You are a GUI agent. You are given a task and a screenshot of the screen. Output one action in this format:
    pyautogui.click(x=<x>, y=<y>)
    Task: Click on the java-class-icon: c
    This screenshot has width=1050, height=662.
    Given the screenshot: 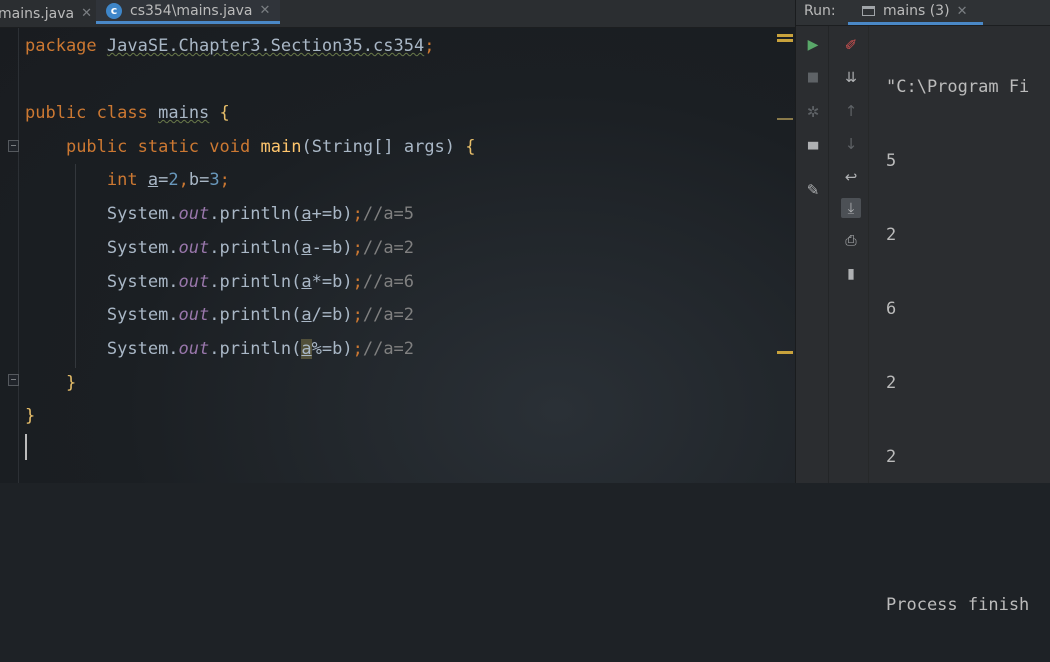 What is the action you would take?
    pyautogui.click(x=114, y=10)
    